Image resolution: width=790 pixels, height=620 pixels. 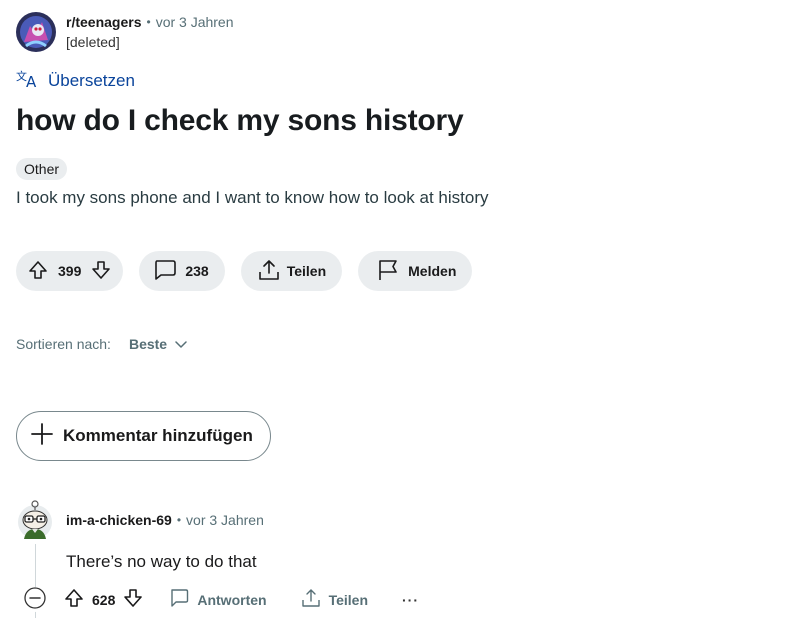 I want to click on sort-label: Sortieren nach:, so click(x=63, y=344).